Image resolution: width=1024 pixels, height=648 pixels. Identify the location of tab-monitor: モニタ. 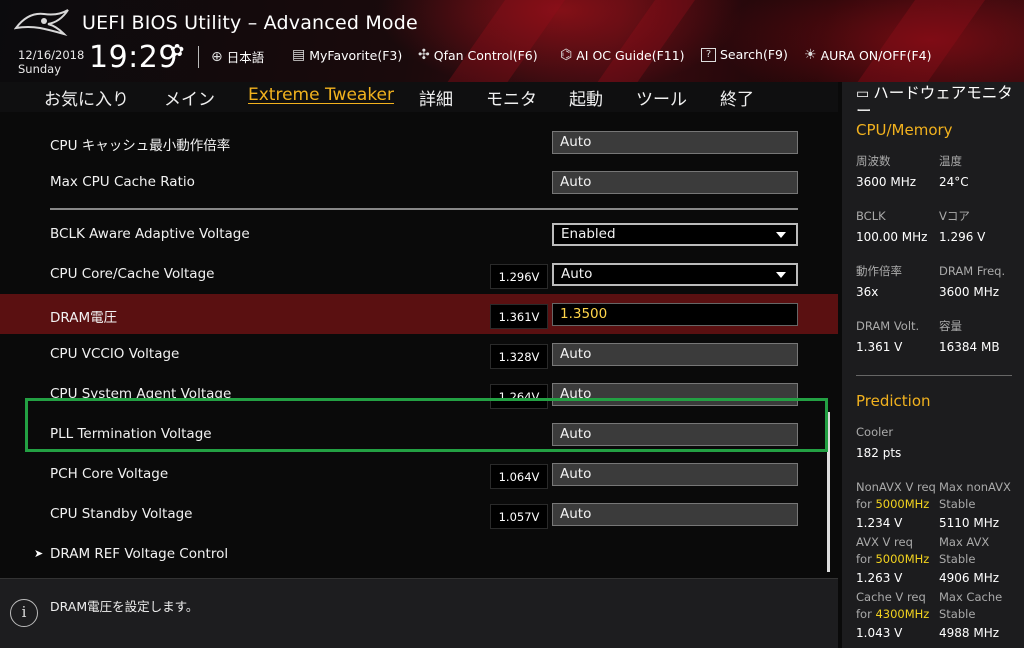
(511, 97).